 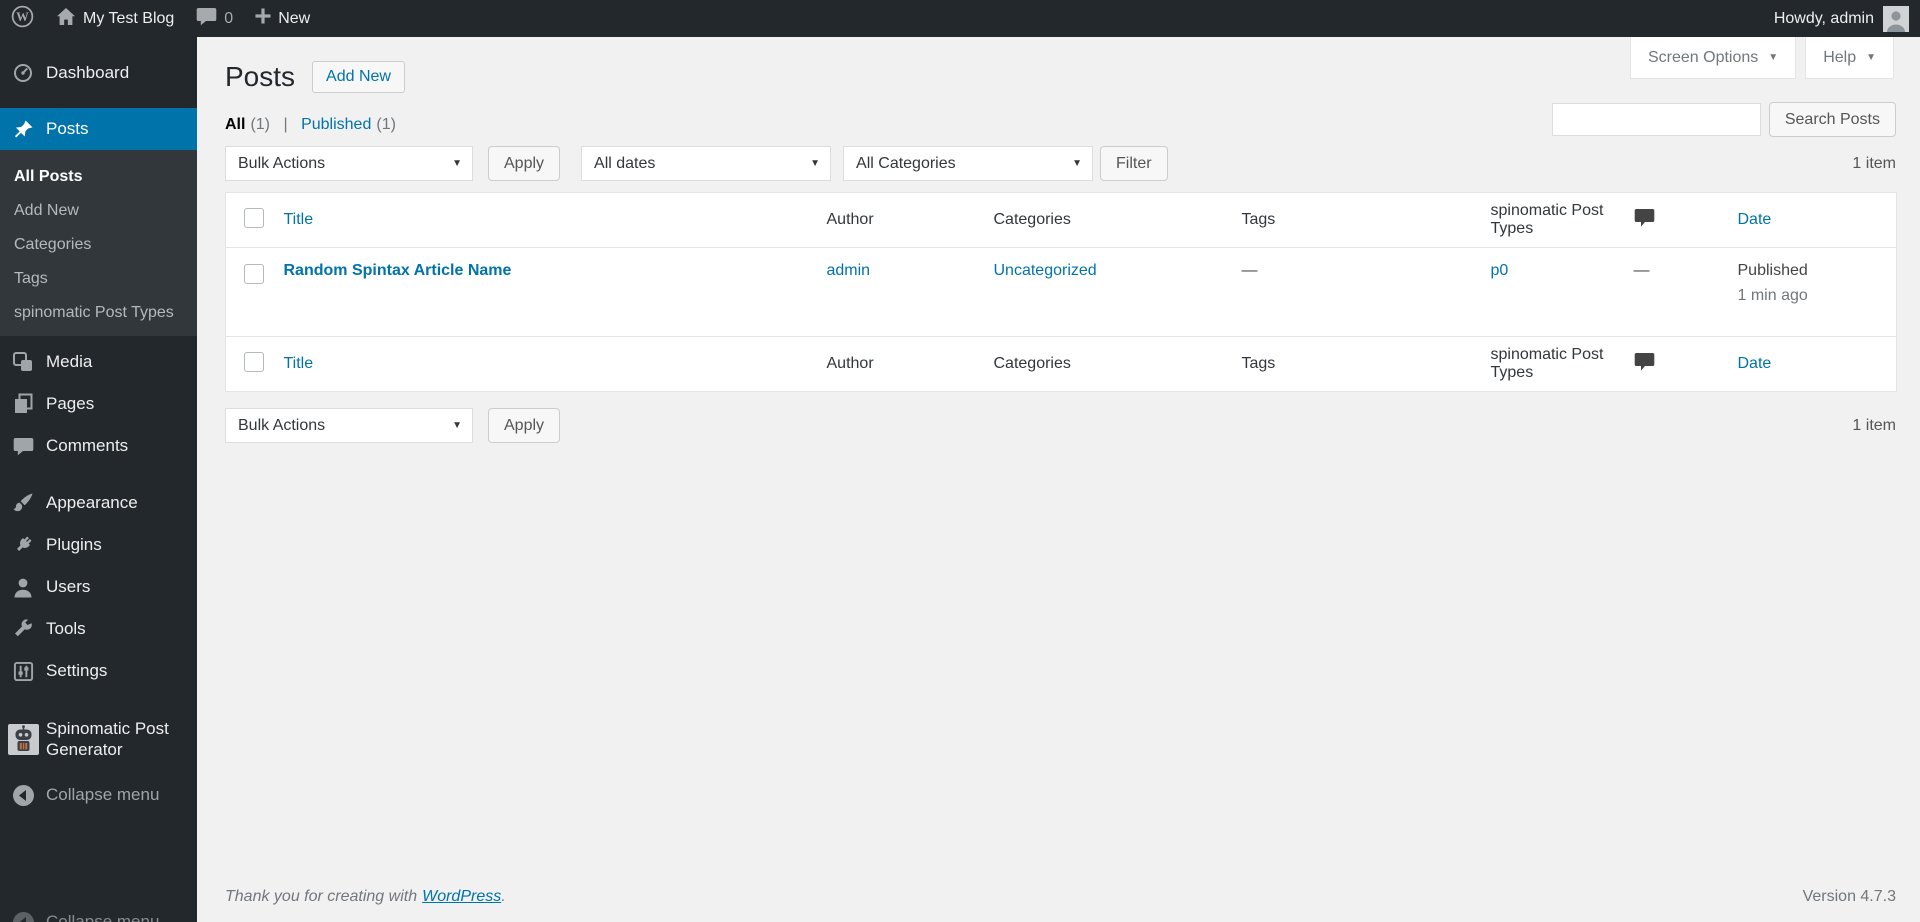 What do you see at coordinates (299, 219) in the screenshot?
I see `column-title: Title` at bounding box center [299, 219].